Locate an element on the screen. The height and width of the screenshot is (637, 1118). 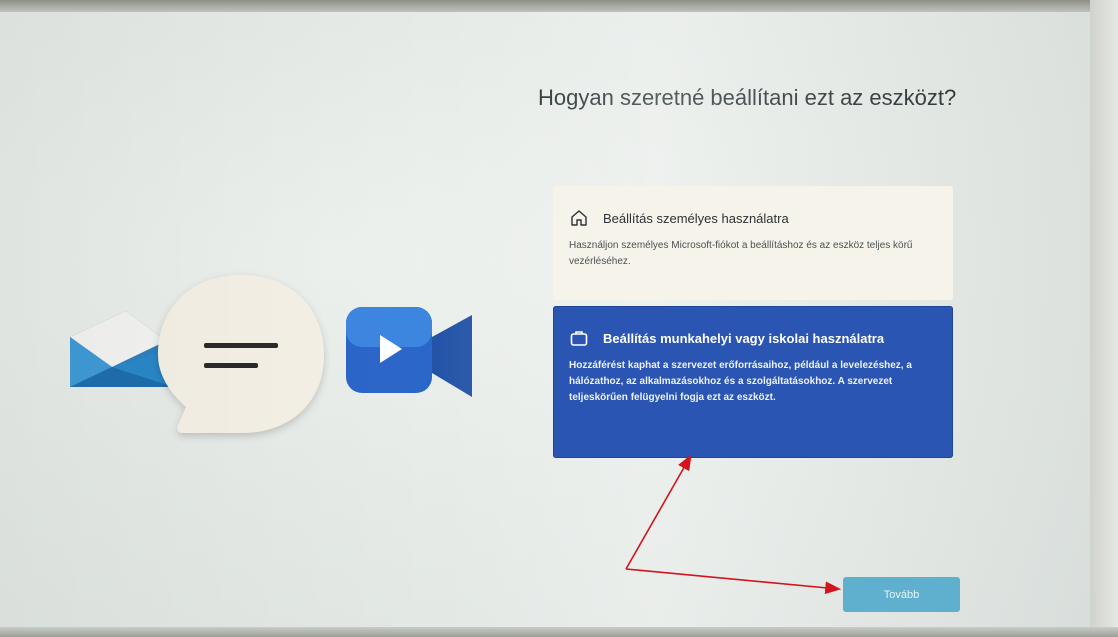
oobe-illustration is located at coordinates (256, 362).